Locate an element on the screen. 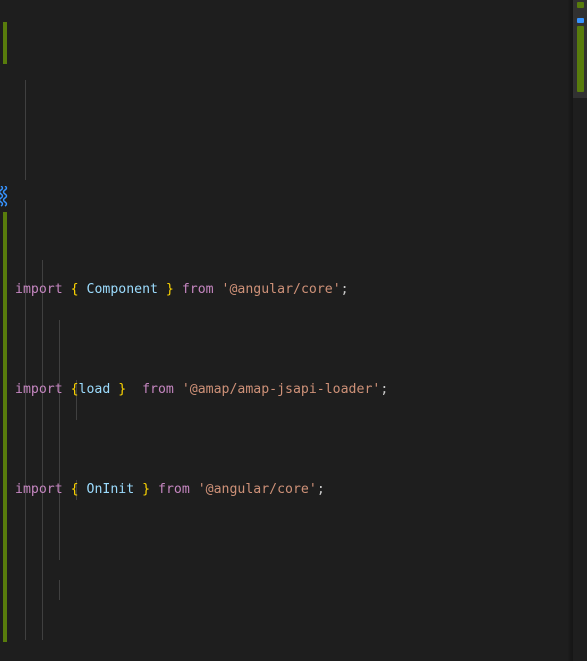 This screenshot has width=587, height=661. error-squiggle-icon is located at coordinates (4, 197).